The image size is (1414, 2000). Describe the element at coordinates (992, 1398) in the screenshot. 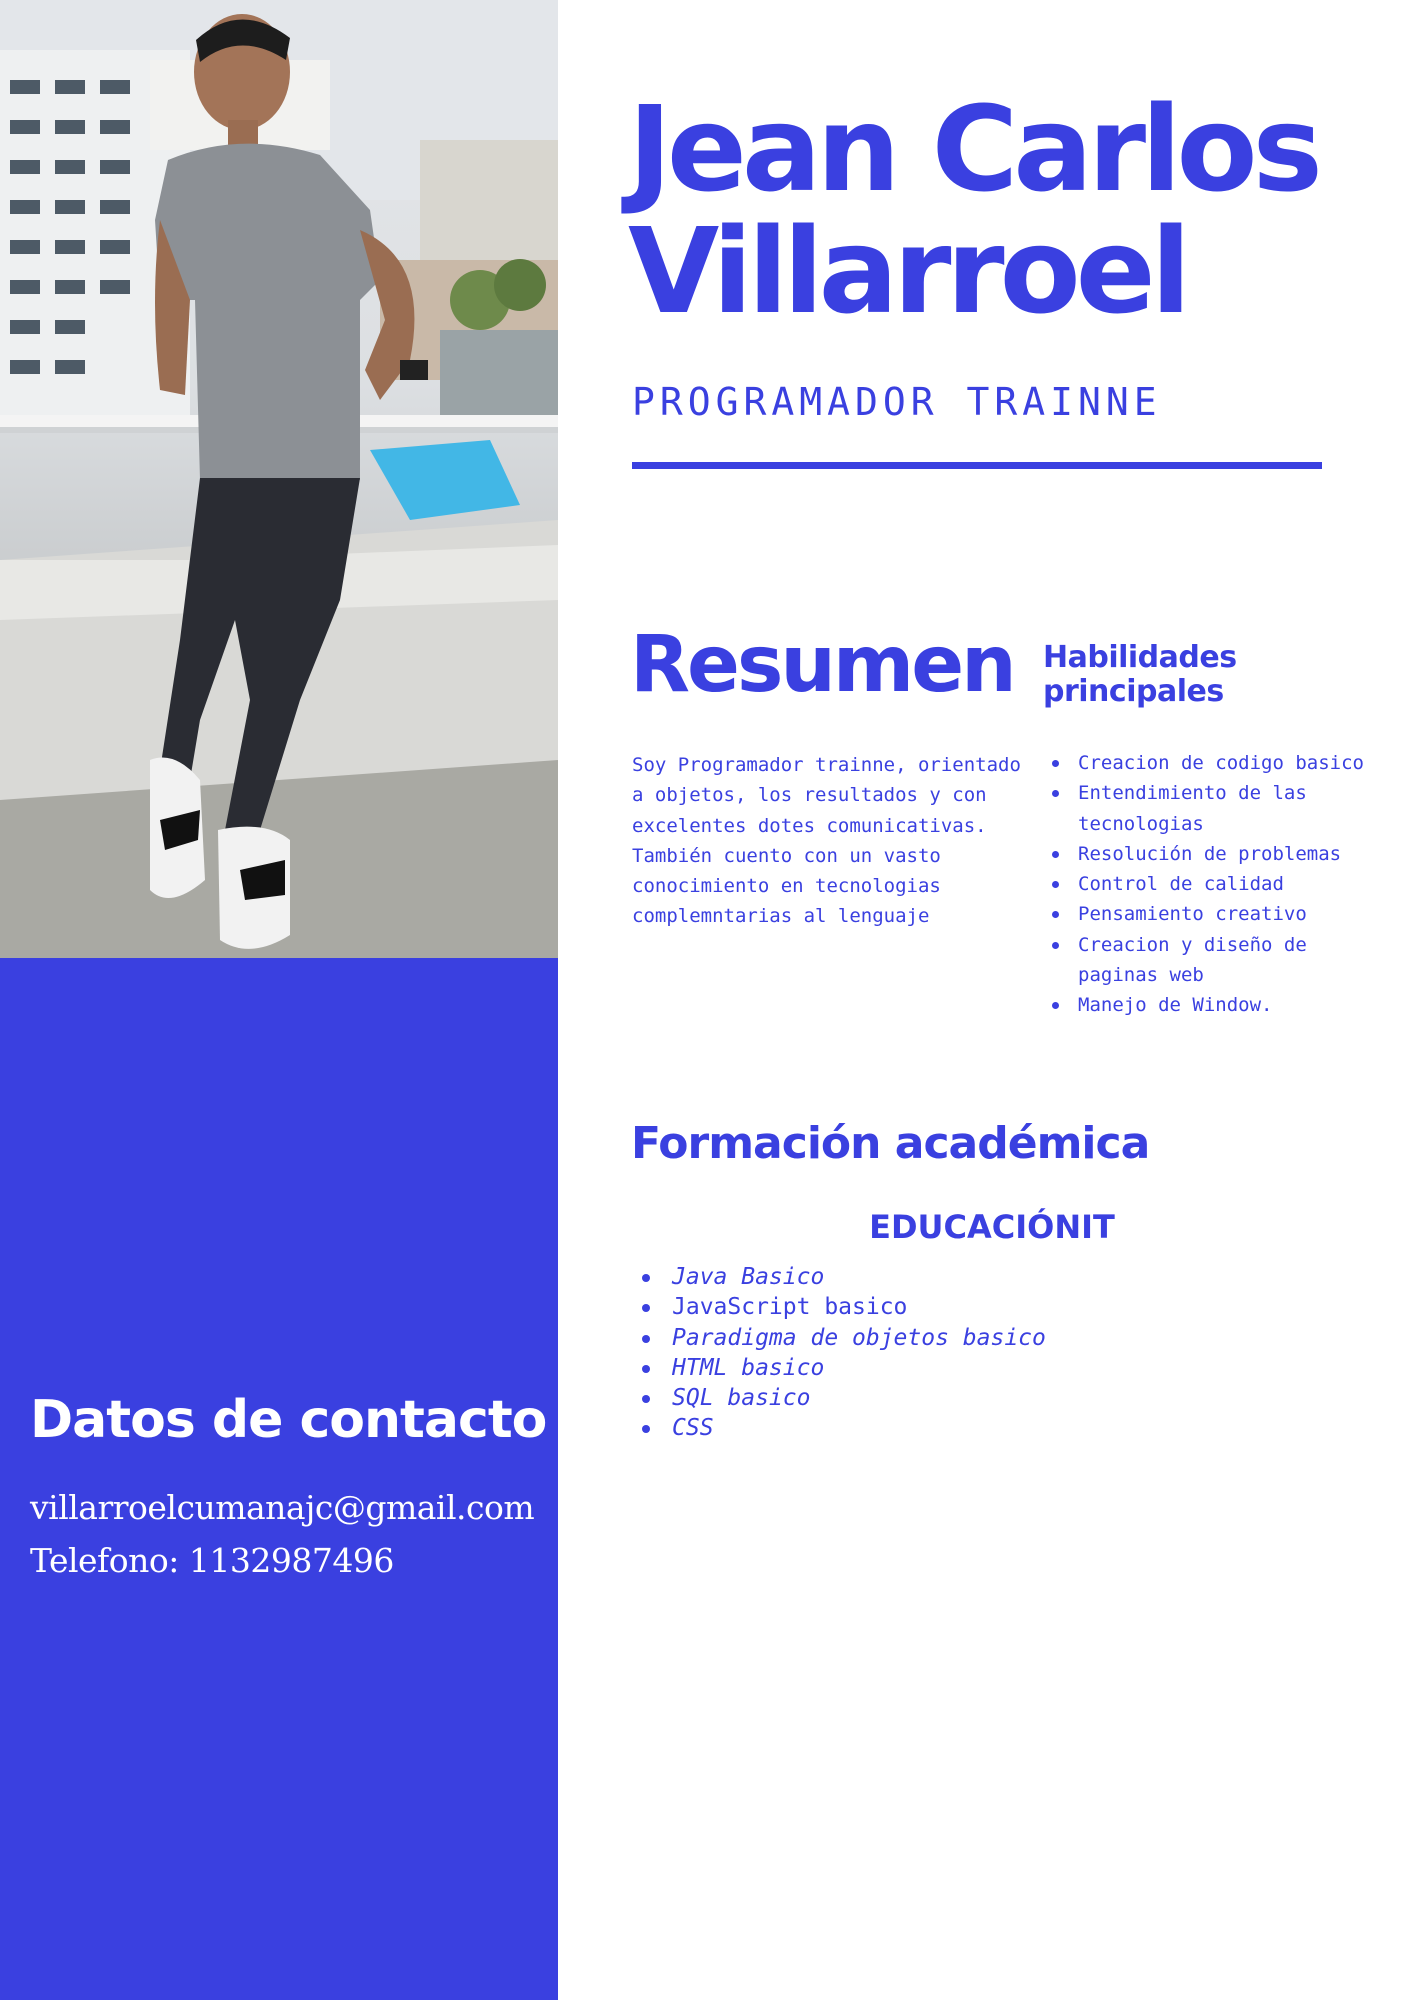

I see `course-item: SQL basico` at that location.